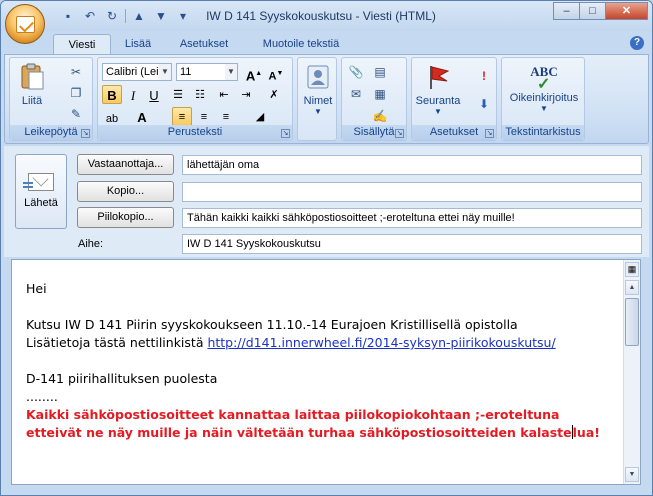 This screenshot has width=653, height=496. I want to click on maximize-button: □, so click(592, 11).